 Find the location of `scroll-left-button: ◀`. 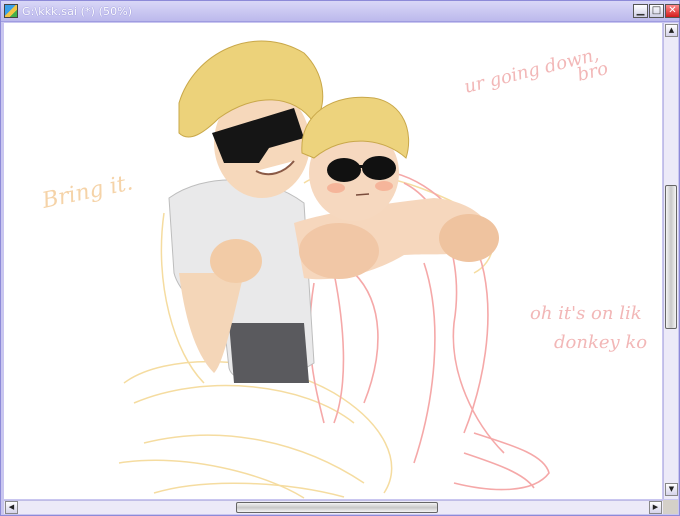

scroll-left-button: ◀ is located at coordinates (11, 507).